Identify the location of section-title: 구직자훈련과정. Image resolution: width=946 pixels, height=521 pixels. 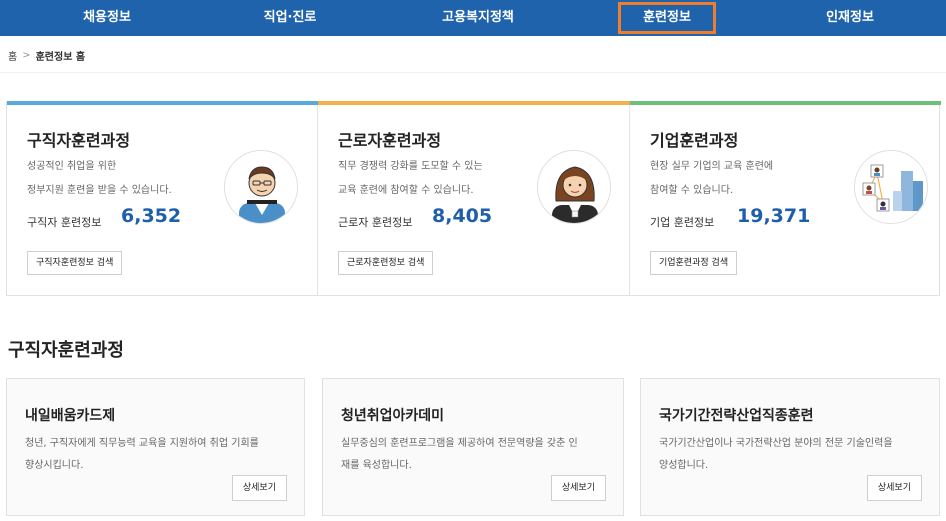
(66, 350).